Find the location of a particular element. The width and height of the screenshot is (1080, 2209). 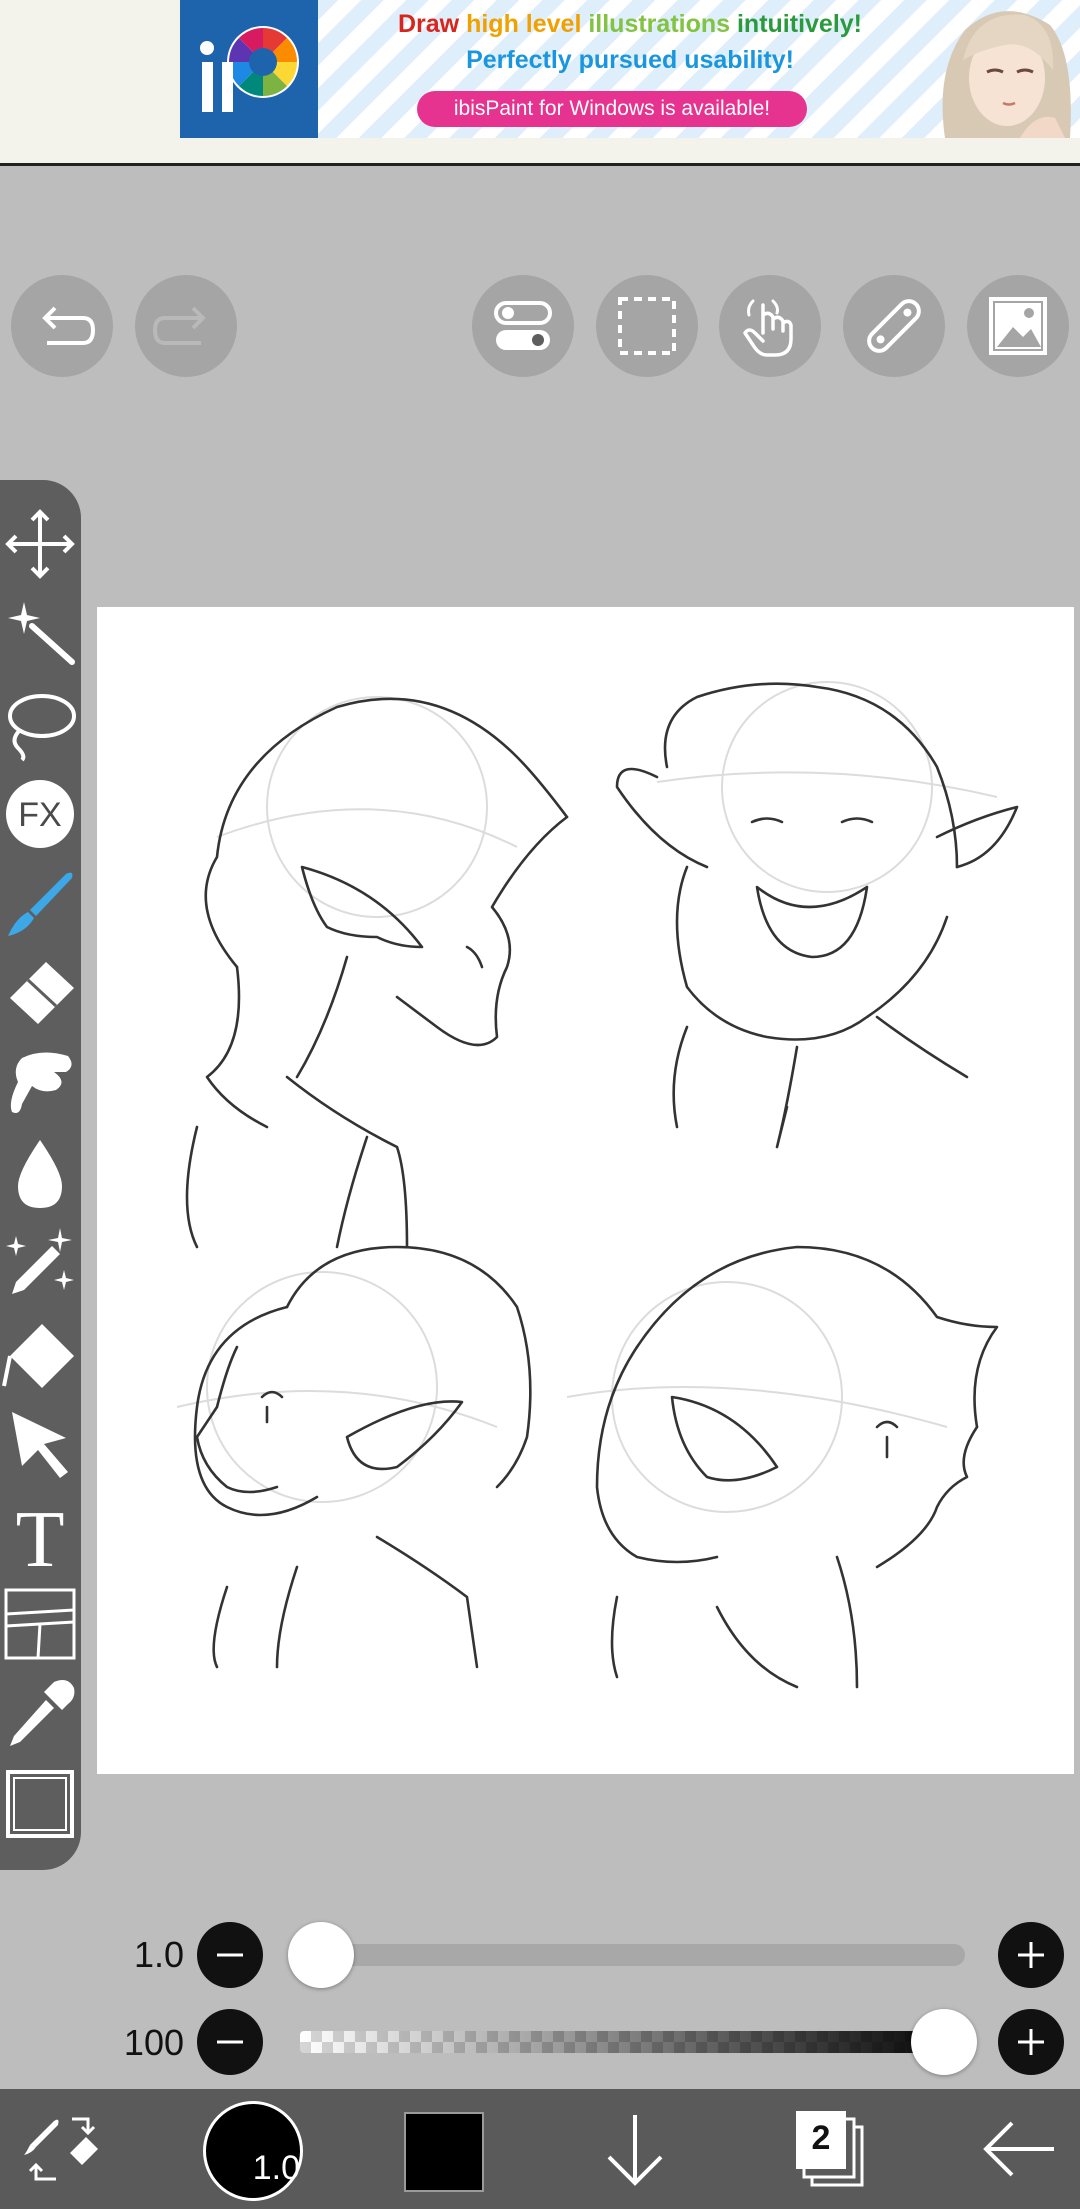

brush-opacity-decrease-button is located at coordinates (230, 2042).